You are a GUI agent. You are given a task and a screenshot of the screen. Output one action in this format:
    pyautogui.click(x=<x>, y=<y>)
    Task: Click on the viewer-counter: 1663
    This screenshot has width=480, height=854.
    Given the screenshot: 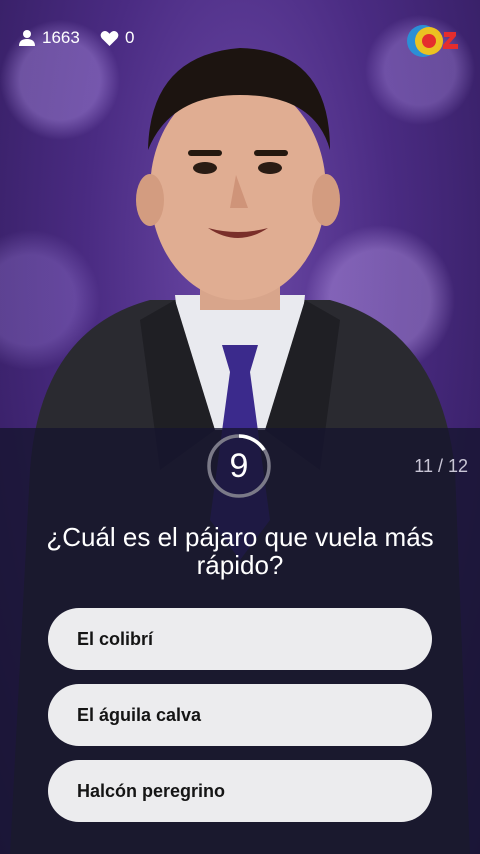 What is the action you would take?
    pyautogui.click(x=49, y=38)
    